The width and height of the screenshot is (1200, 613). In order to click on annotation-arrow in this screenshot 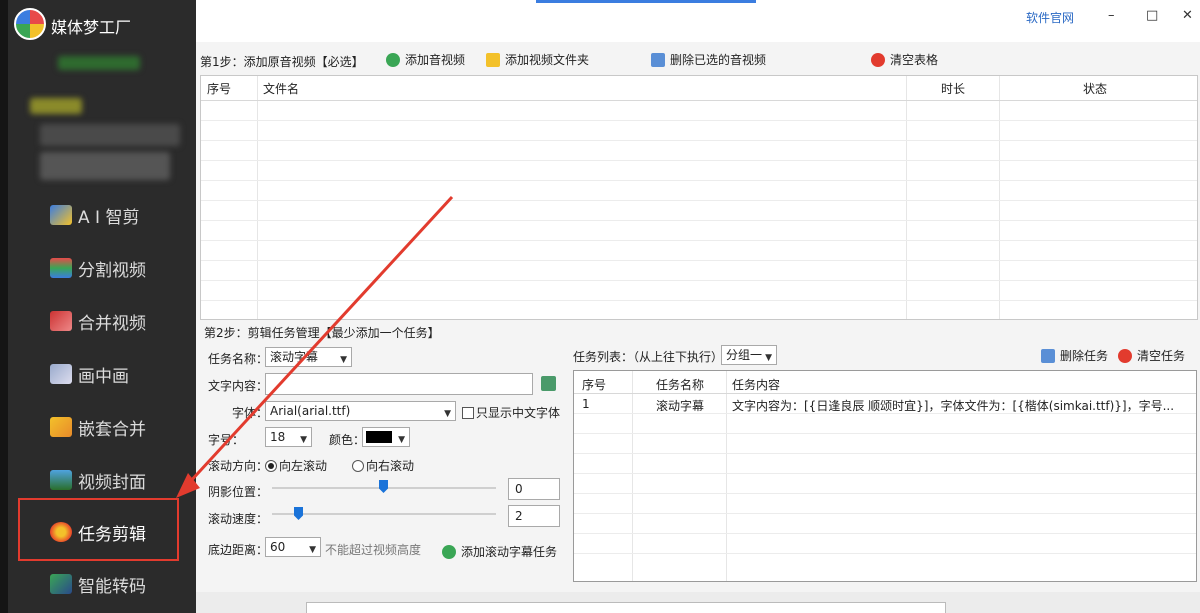, I will do `click(315, 346)`.